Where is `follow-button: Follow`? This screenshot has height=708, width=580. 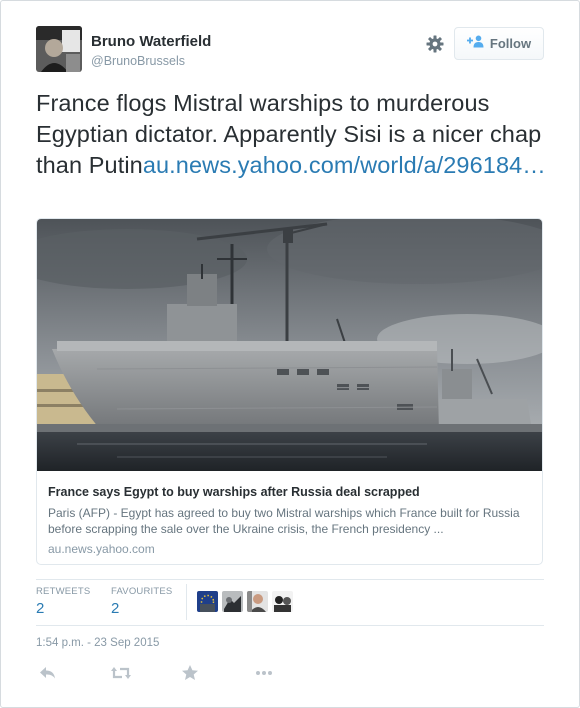 follow-button: Follow is located at coordinates (499, 43).